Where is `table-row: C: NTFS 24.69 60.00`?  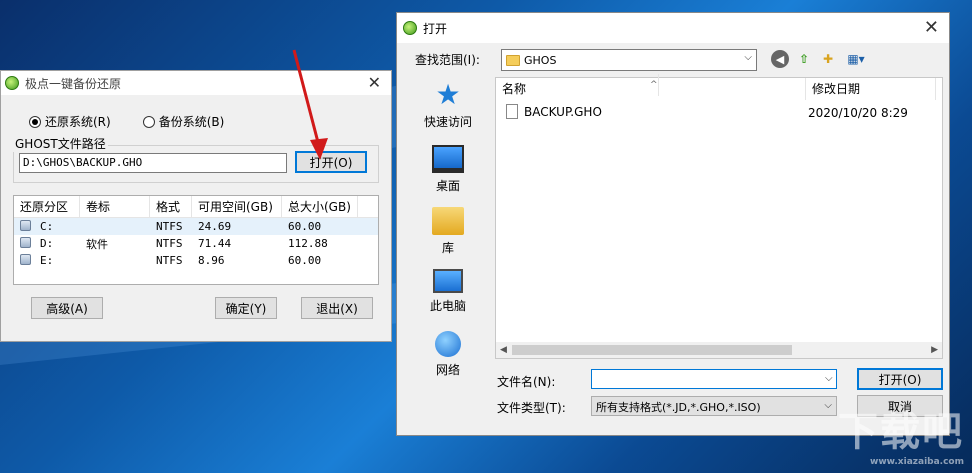
table-row: C: NTFS 24.69 60.00 is located at coordinates (196, 226).